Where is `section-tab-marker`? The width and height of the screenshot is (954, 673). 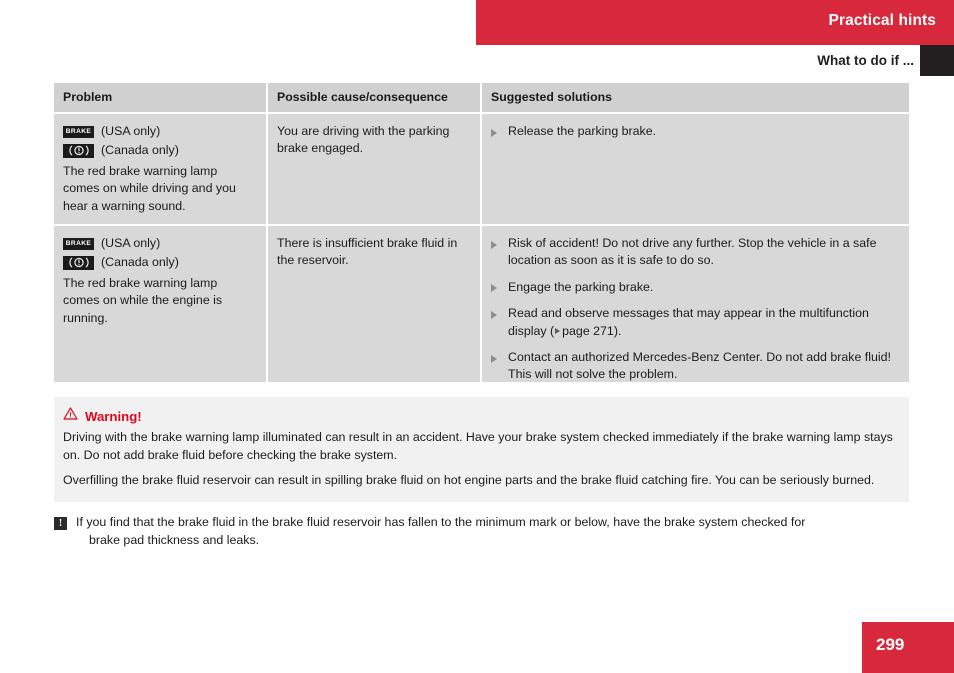 section-tab-marker is located at coordinates (937, 60).